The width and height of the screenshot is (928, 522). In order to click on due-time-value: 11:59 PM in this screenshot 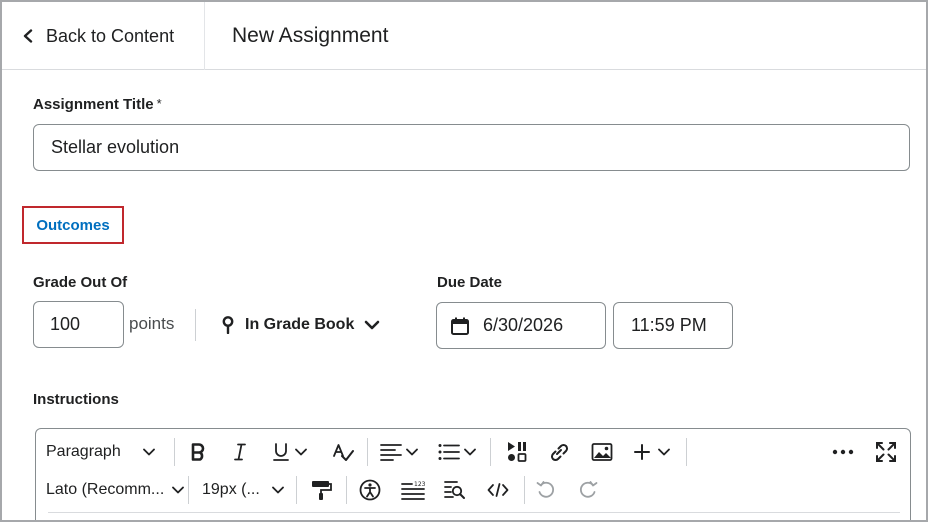, I will do `click(669, 325)`.